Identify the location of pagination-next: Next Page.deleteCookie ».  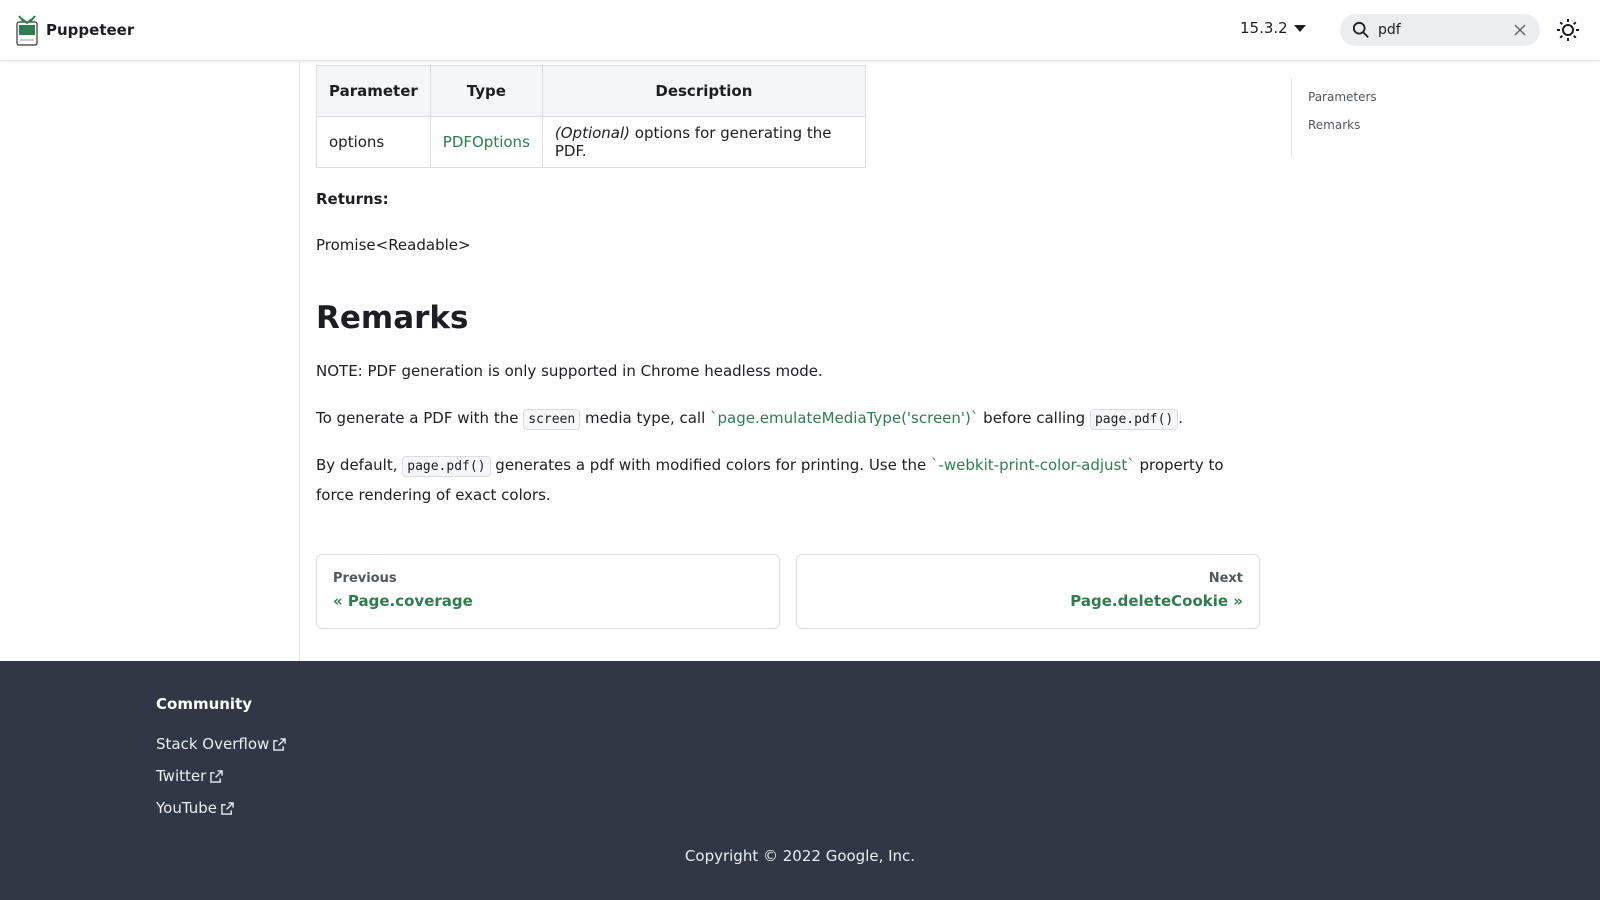
(1028, 591).